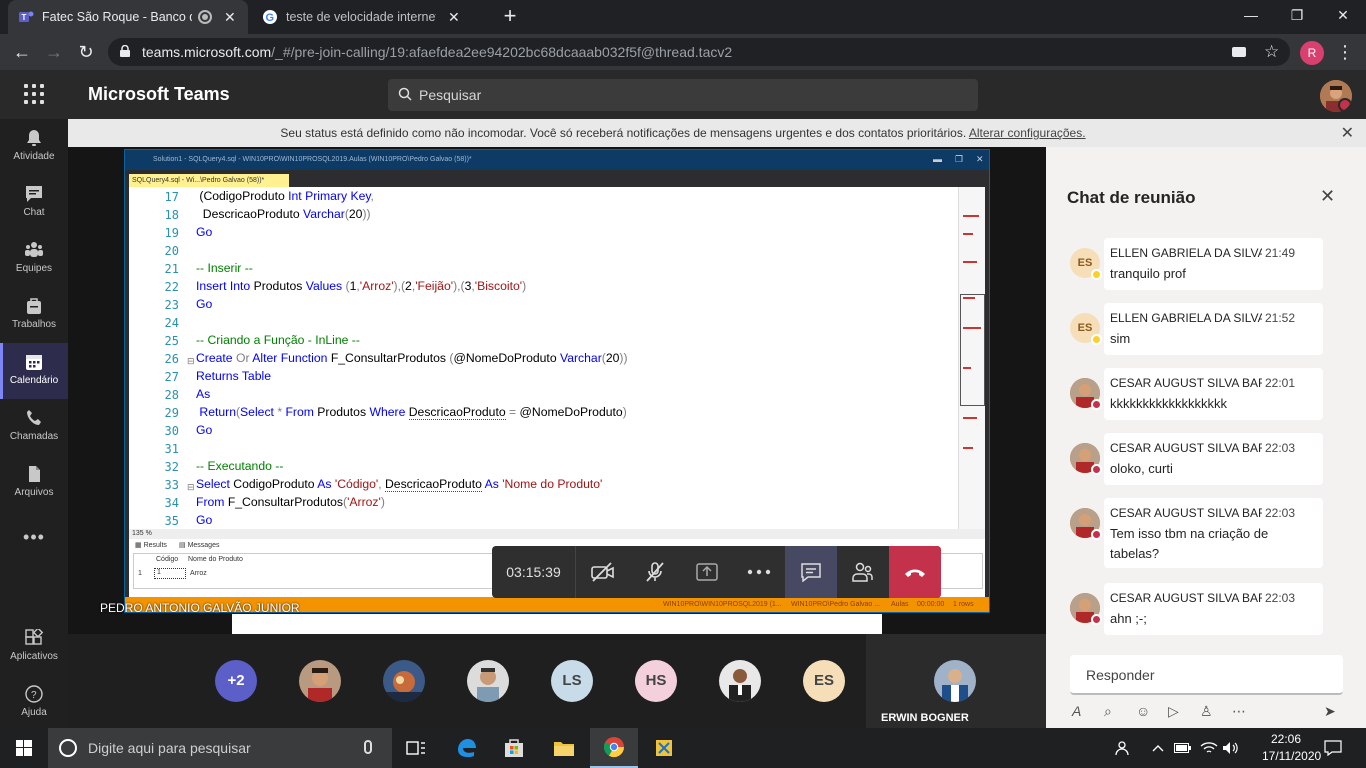 This screenshot has height=768, width=1366. Describe the element at coordinates (34, 537) in the screenshot. I see `more-apps-icon: •••` at that location.